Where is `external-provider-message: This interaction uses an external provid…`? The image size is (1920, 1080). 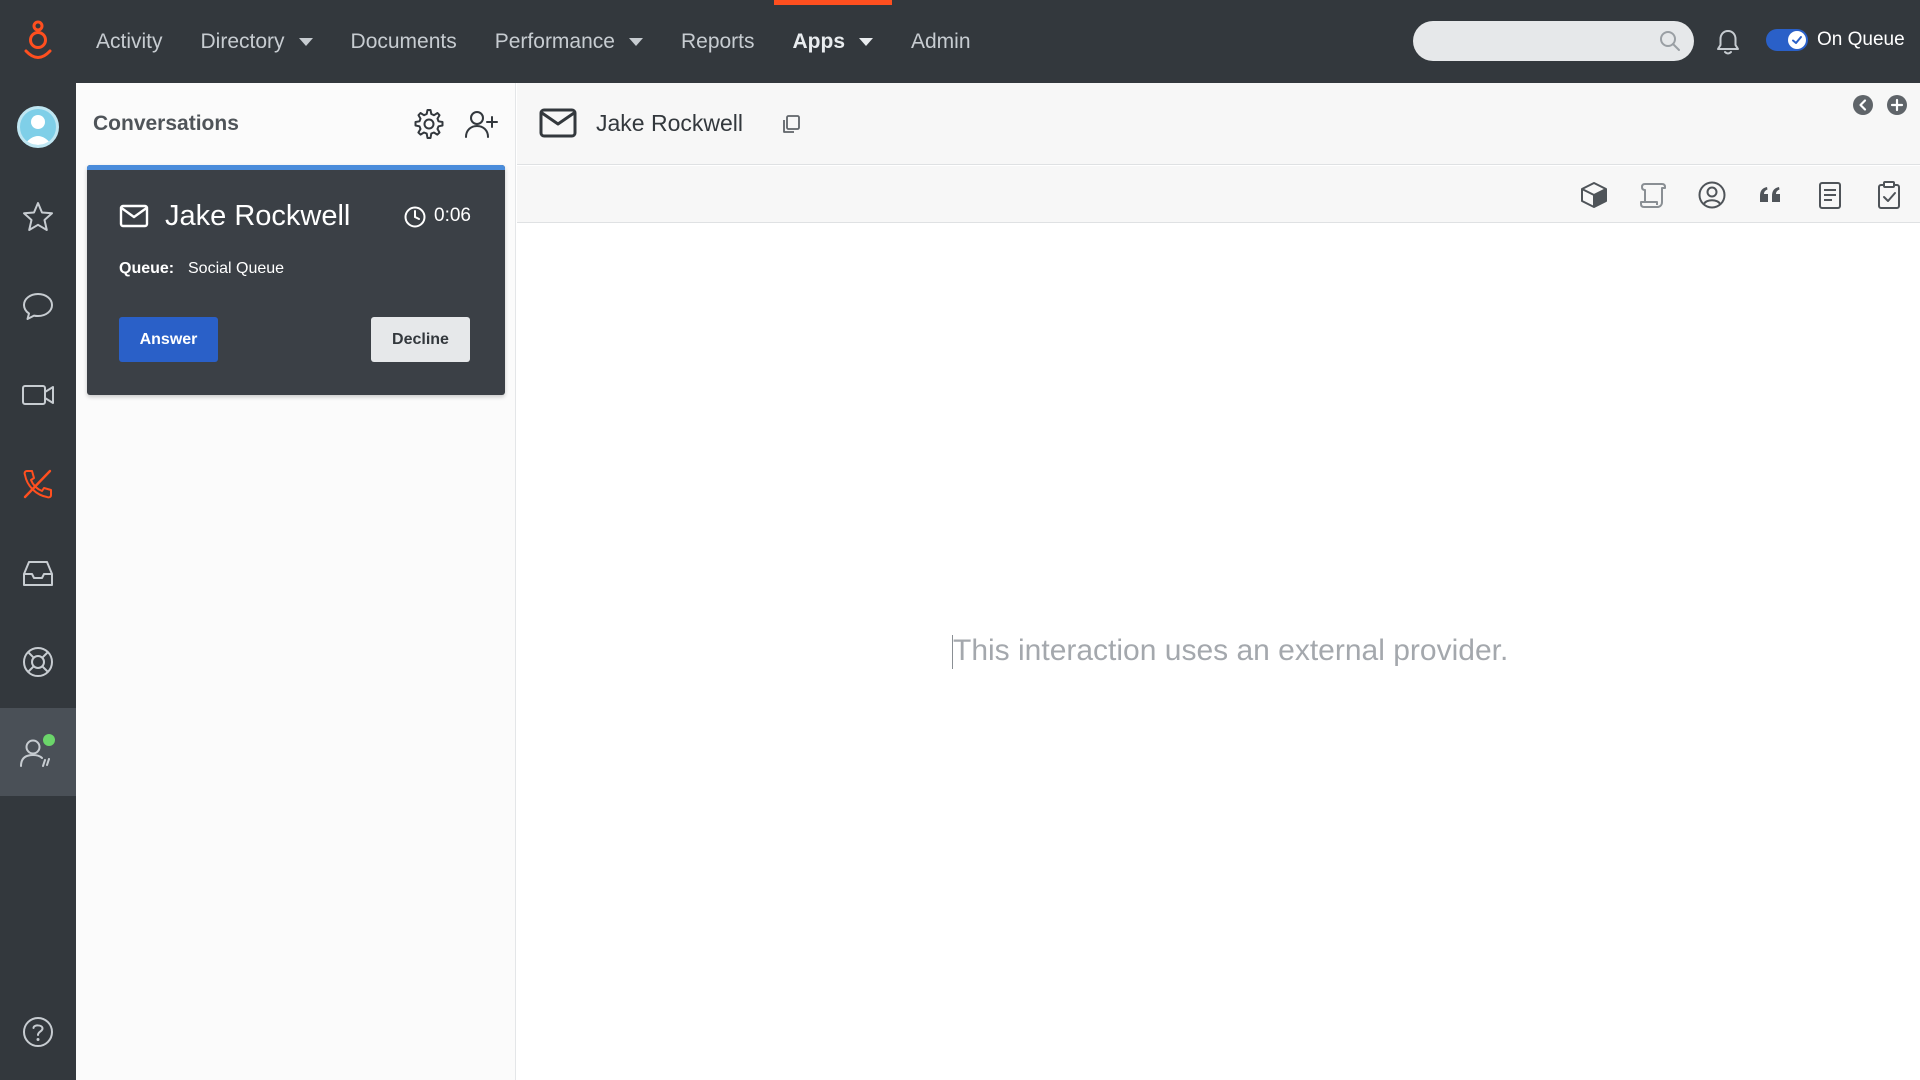
external-provider-message: This interaction uses an external provid… is located at coordinates (1231, 650).